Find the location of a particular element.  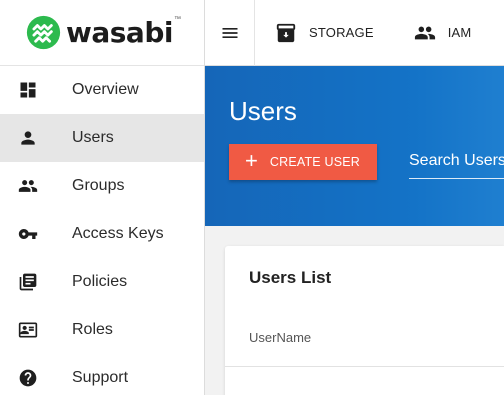

plus-icon: + is located at coordinates (251, 160).